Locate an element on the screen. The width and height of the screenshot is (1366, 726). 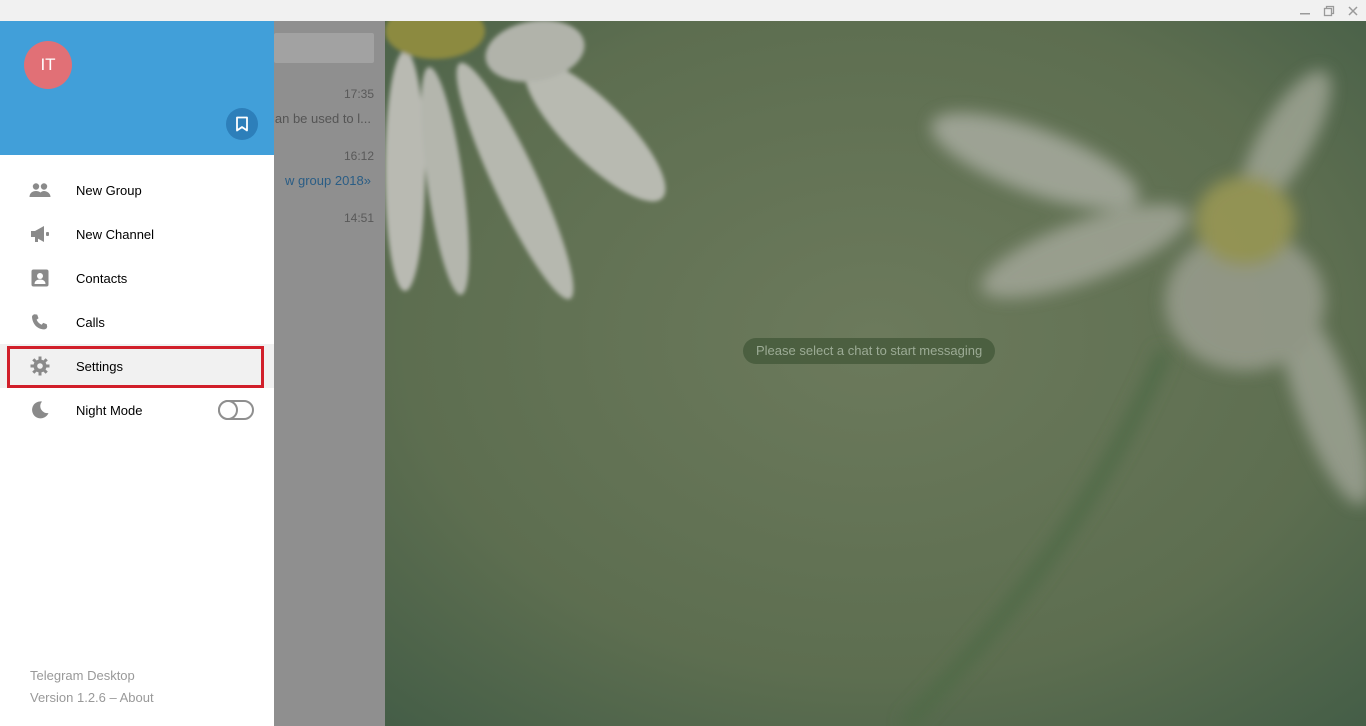
app-name: Telegram Desktop is located at coordinates (82, 675).